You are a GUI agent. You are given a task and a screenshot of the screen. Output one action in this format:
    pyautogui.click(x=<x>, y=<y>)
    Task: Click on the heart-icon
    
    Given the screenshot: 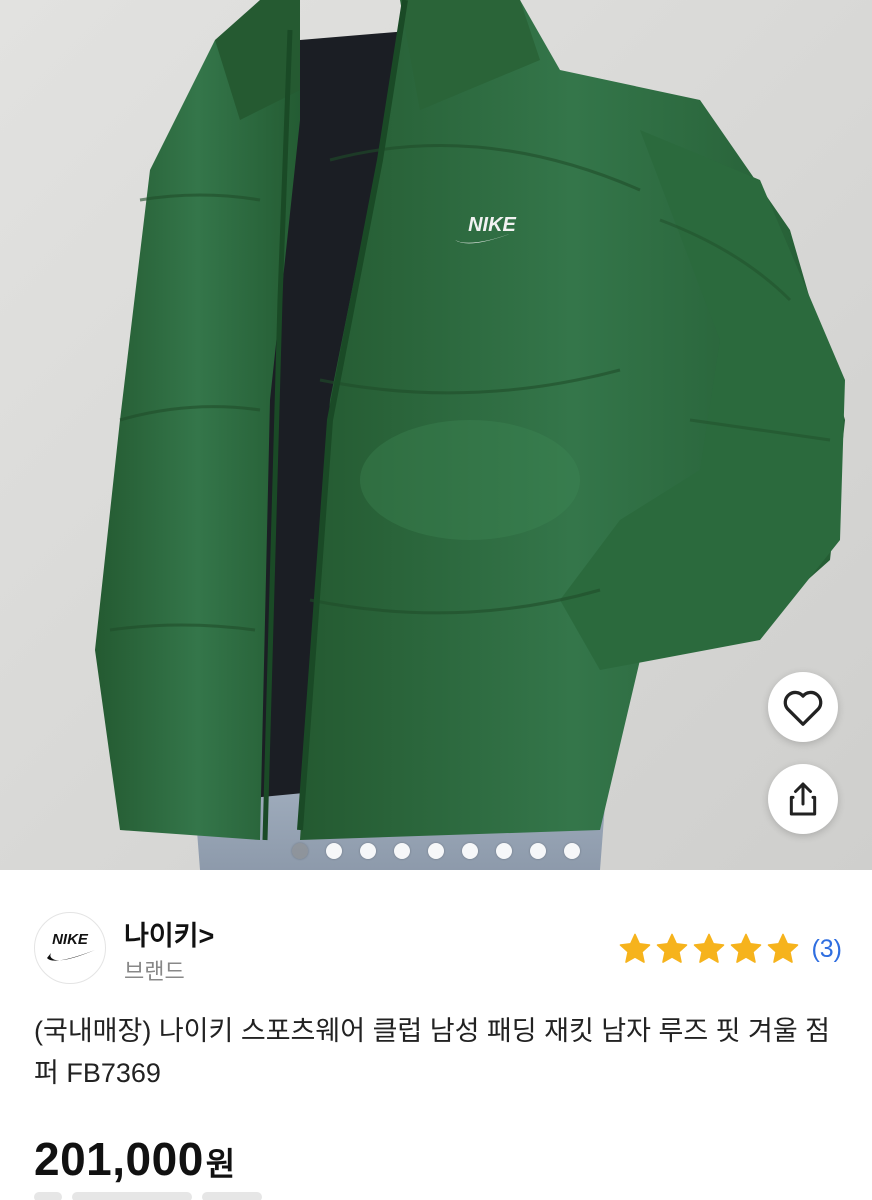 What is the action you would take?
    pyautogui.click(x=803, y=708)
    